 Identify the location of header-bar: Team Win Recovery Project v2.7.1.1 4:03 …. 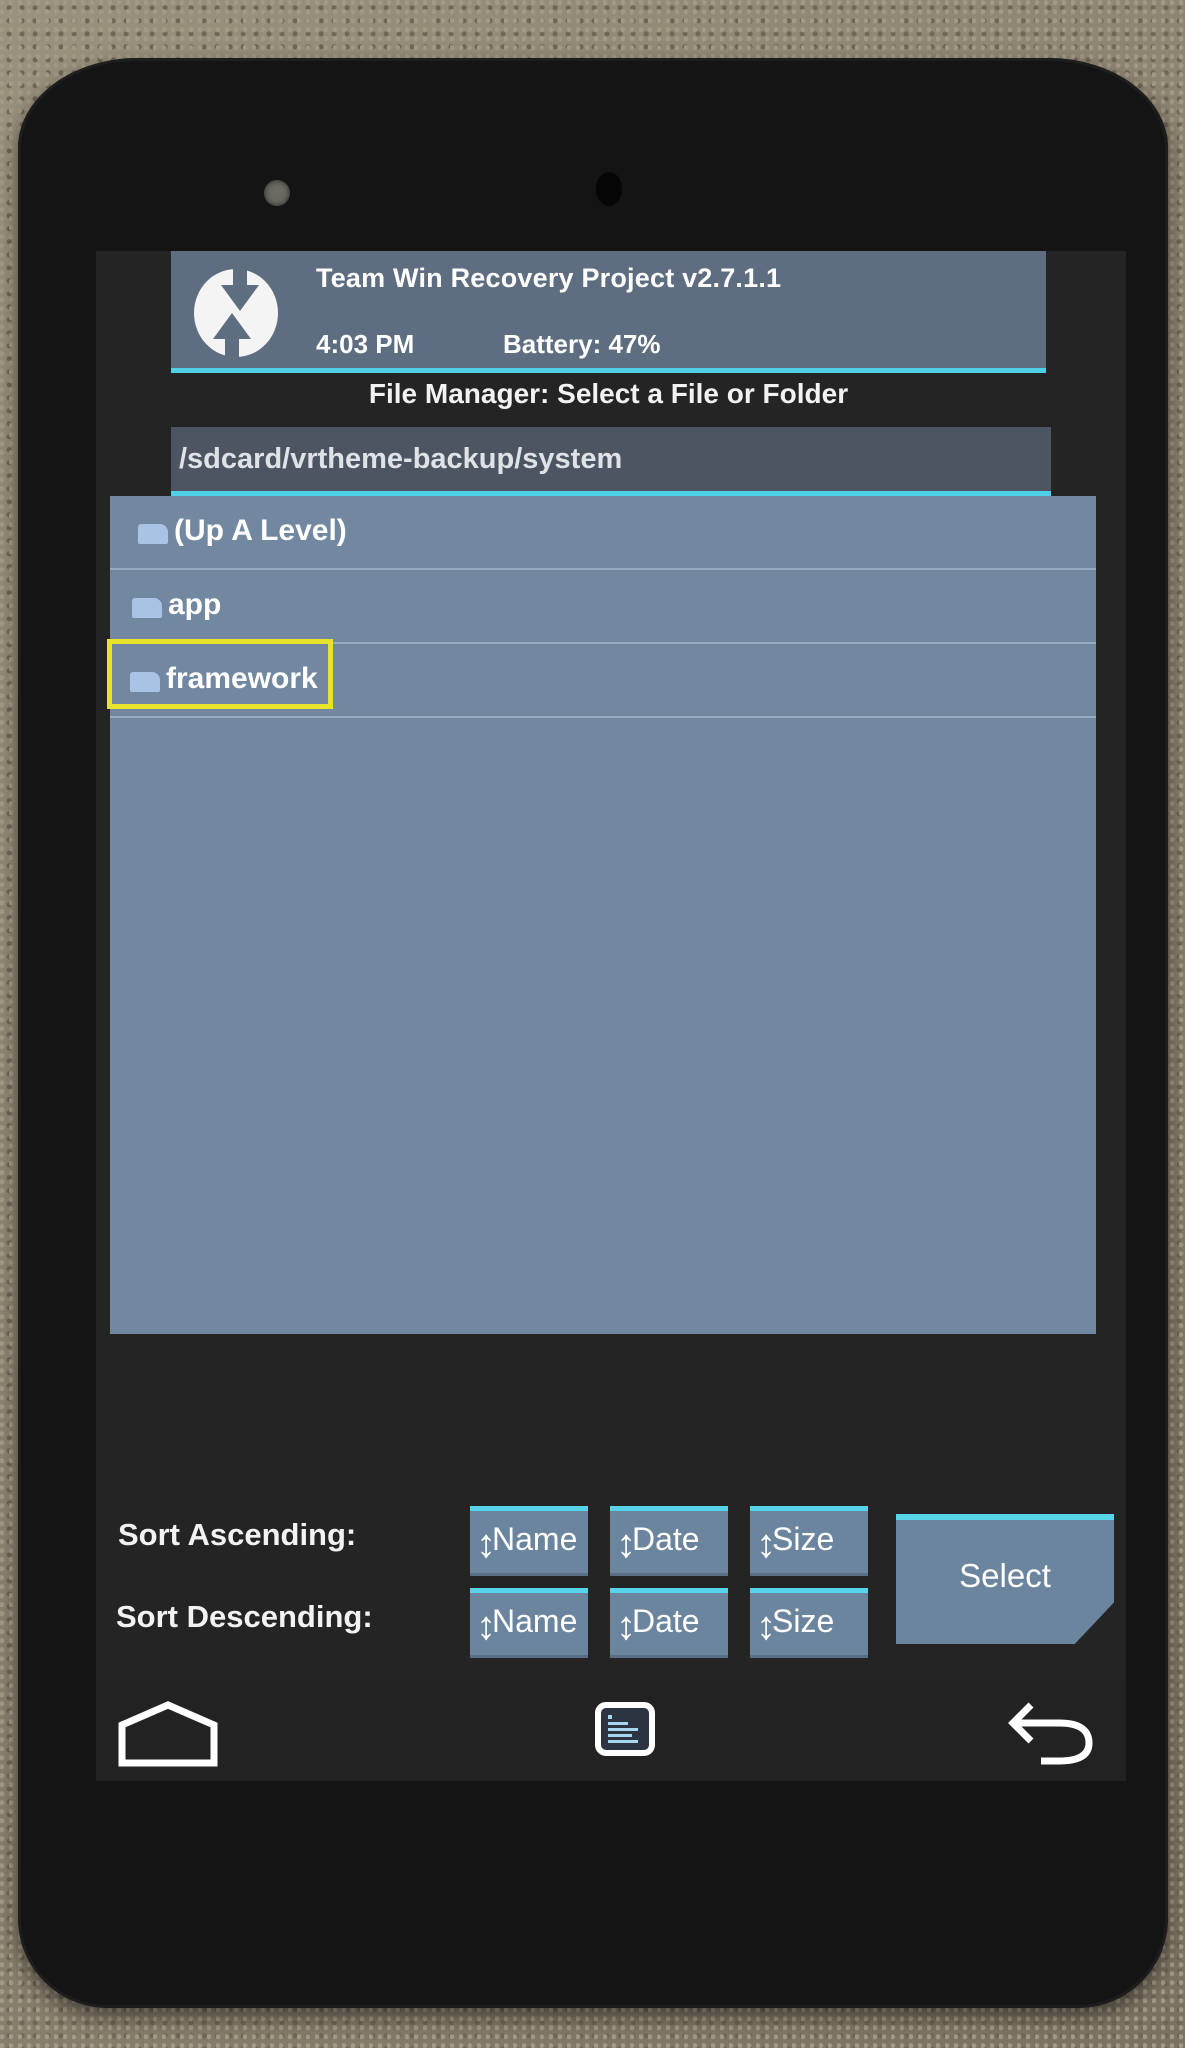
(608, 309).